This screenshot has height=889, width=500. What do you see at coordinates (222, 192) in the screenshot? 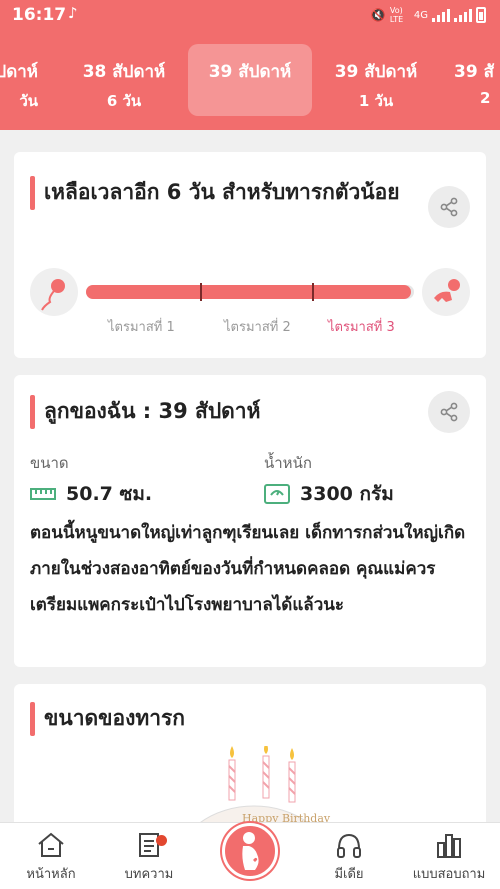
I see `countdown-title-text: เหลือเวลาอีก 6 วัน สำหรับทารกตัวน้อย` at bounding box center [222, 192].